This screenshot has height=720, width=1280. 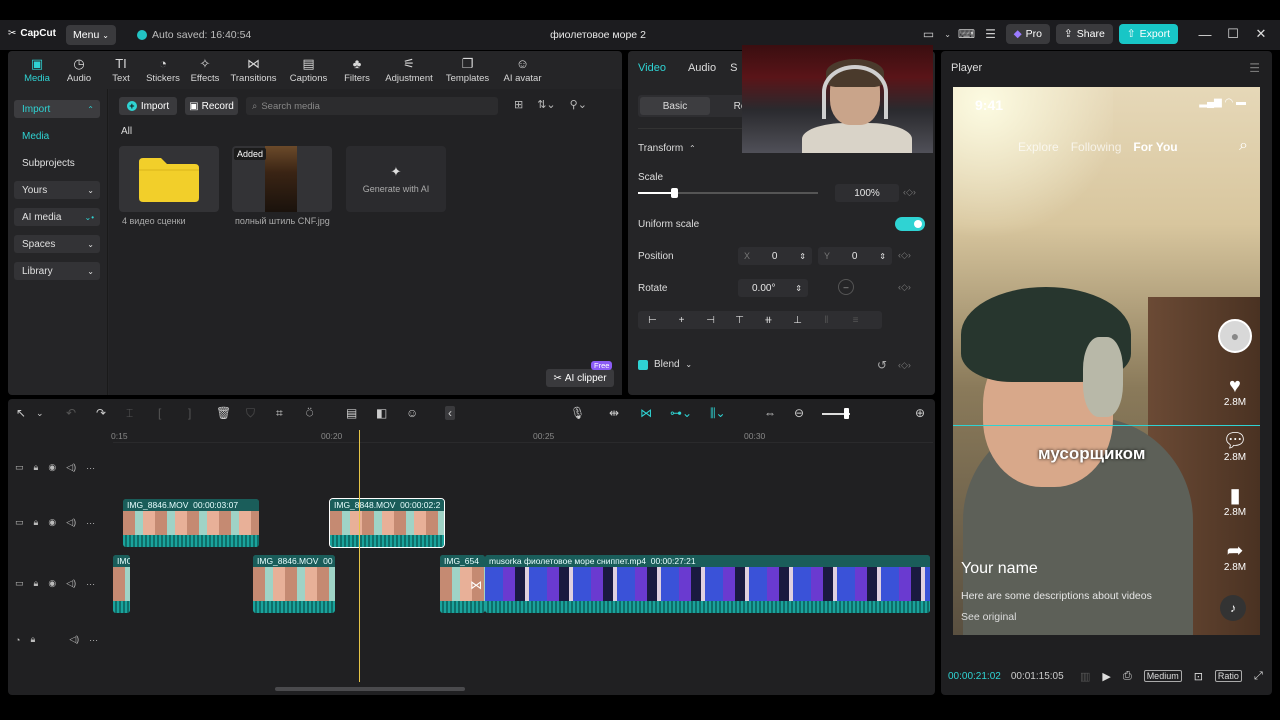 What do you see at coordinates (1091, 454) in the screenshot?
I see `video-caption: мусорщиком` at bounding box center [1091, 454].